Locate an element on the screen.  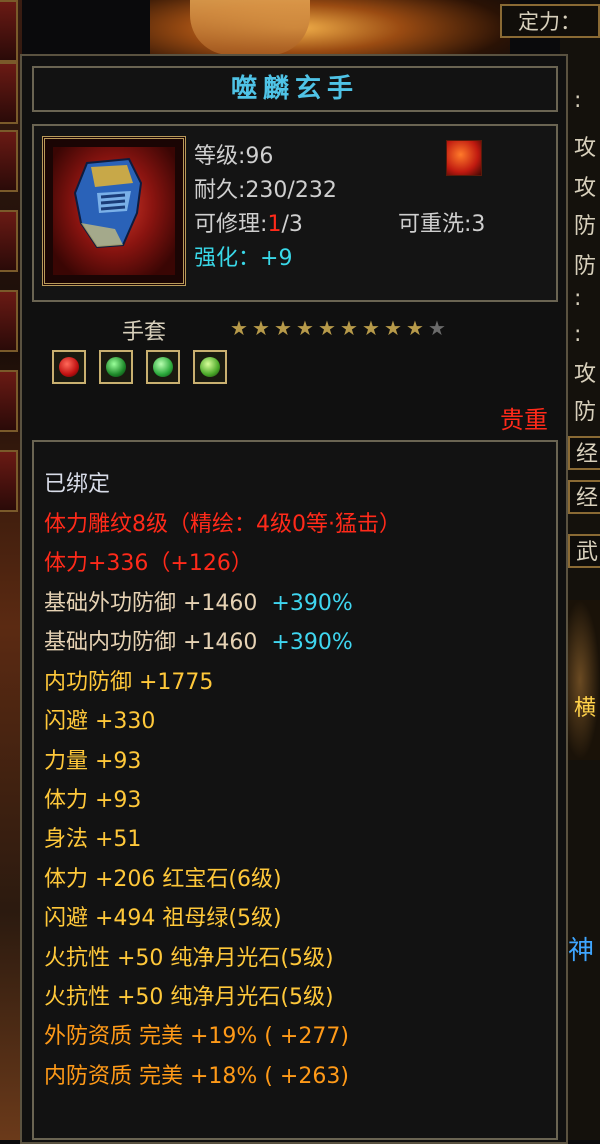
attribute-text: 体力 +206 红宝石(6级) is located at coordinates (163, 879).